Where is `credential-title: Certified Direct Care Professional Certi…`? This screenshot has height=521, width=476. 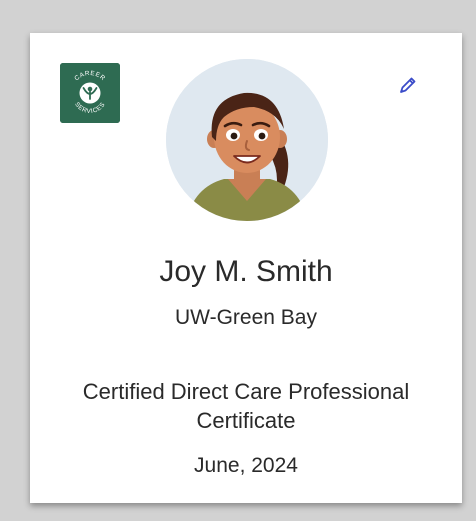
credential-title: Certified Direct Care Professional Certi… is located at coordinates (246, 406).